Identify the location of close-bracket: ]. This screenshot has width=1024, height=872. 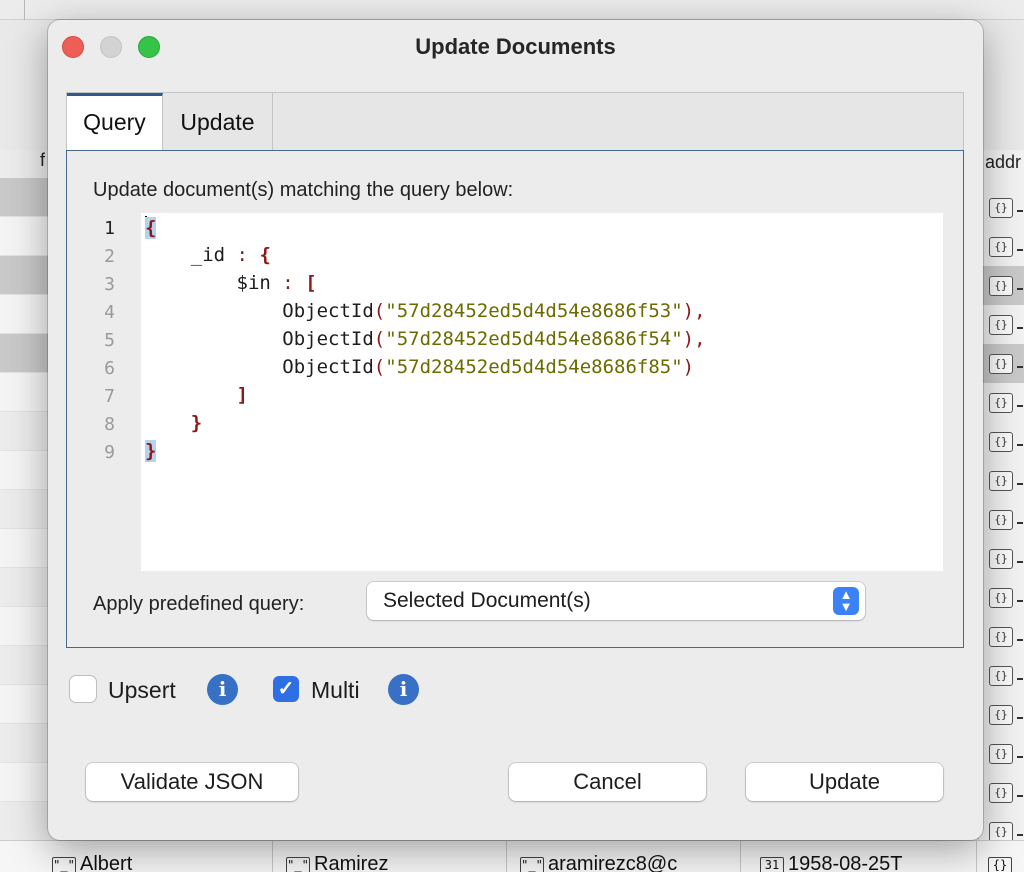
(242, 395).